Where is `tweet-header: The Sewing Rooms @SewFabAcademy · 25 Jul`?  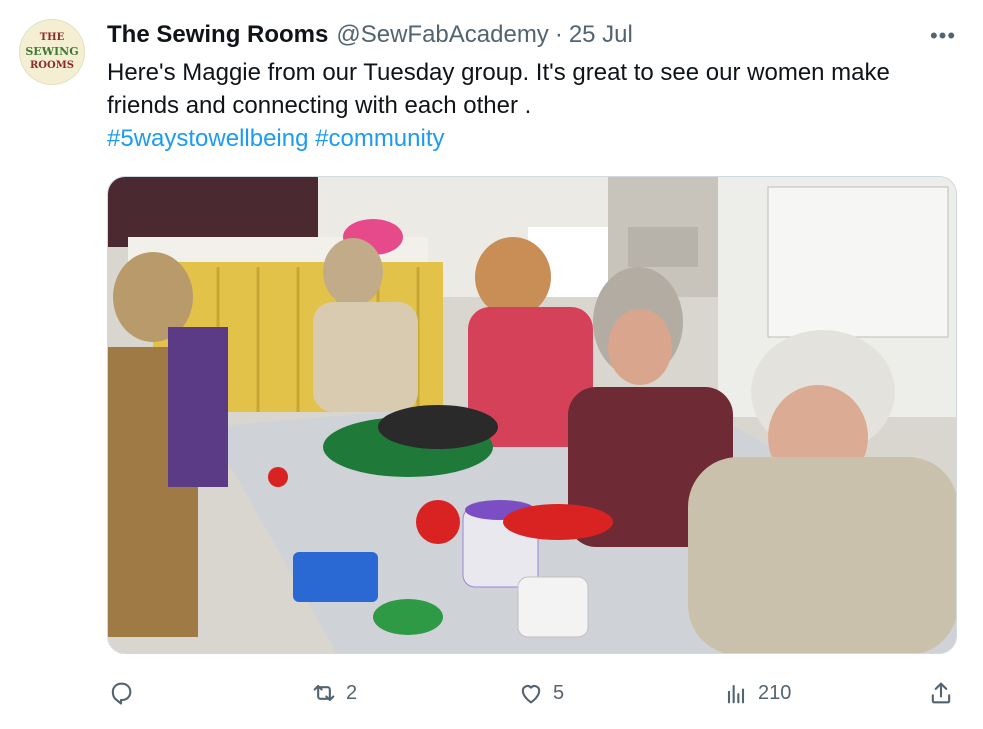 tweet-header: The Sewing Rooms @SewFabAcademy · 25 Jul is located at coordinates (370, 35).